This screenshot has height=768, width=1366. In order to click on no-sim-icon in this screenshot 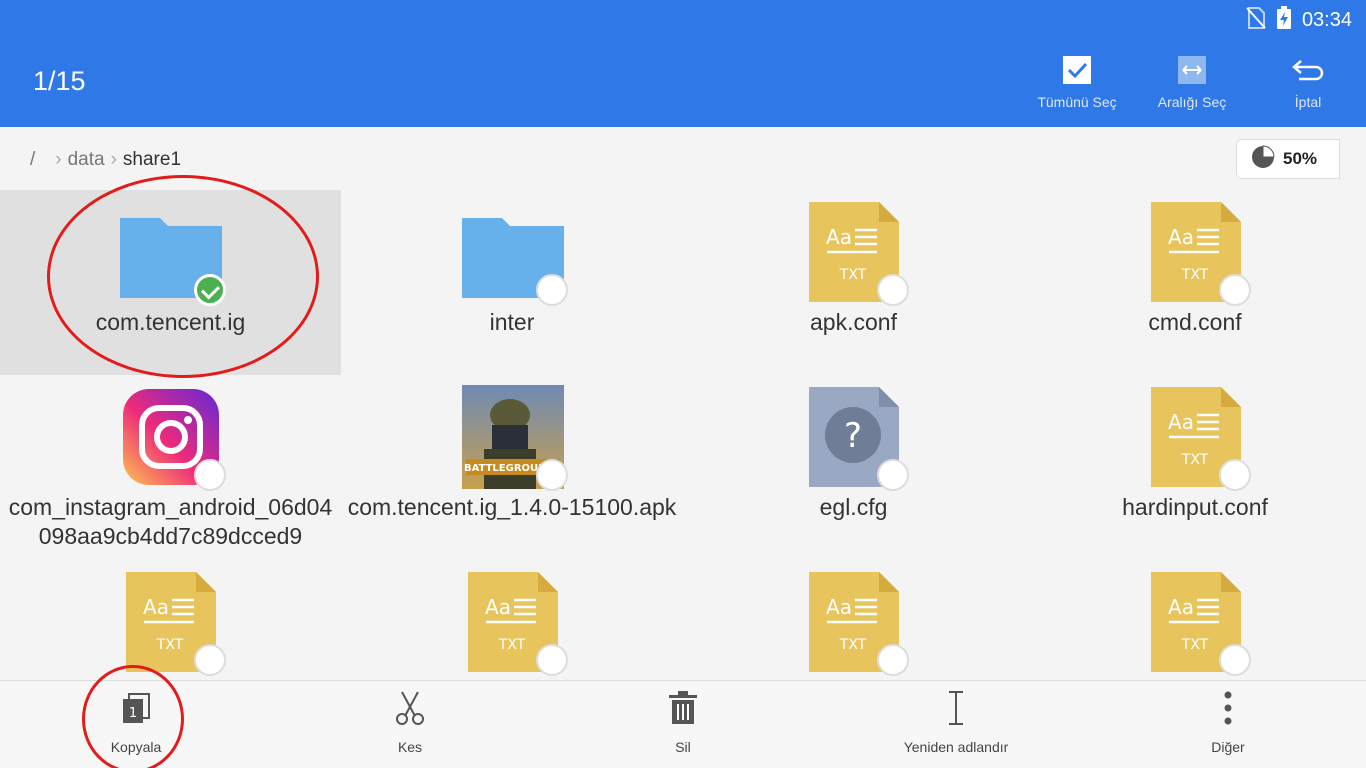, I will do `click(1256, 20)`.